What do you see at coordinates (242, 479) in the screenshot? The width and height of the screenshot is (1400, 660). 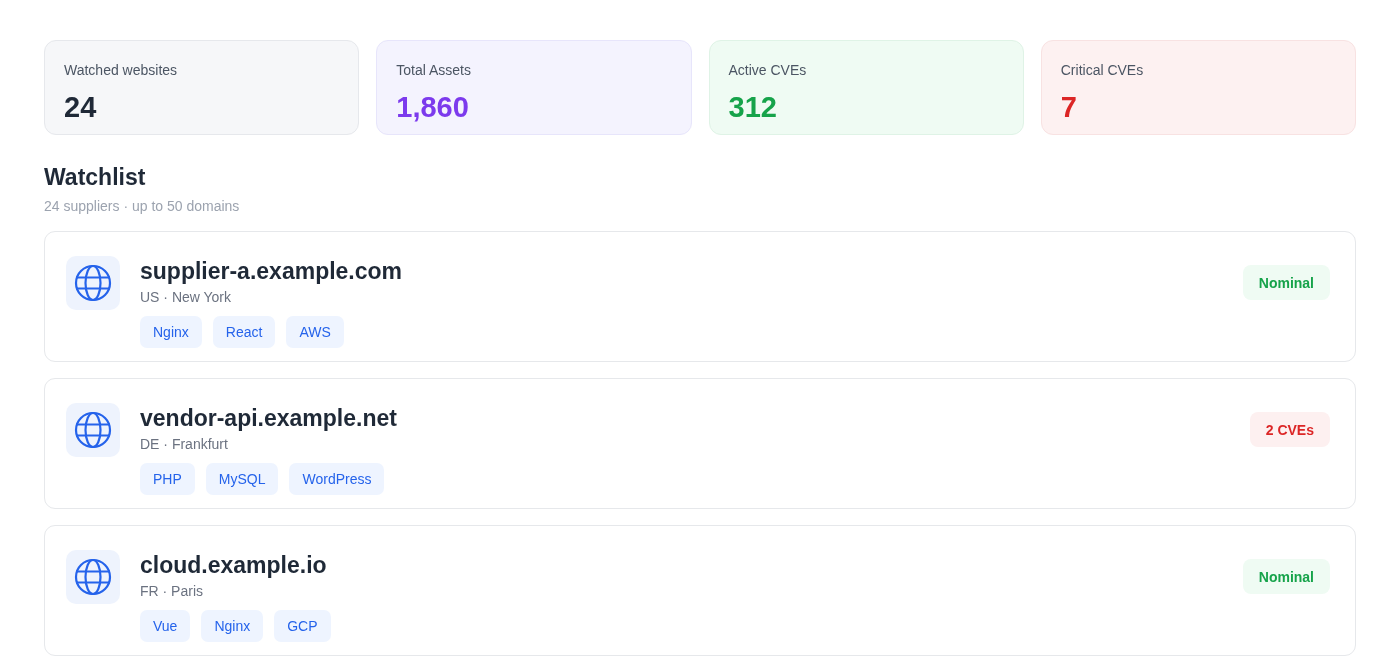 I see `tech-tag: MySQL` at bounding box center [242, 479].